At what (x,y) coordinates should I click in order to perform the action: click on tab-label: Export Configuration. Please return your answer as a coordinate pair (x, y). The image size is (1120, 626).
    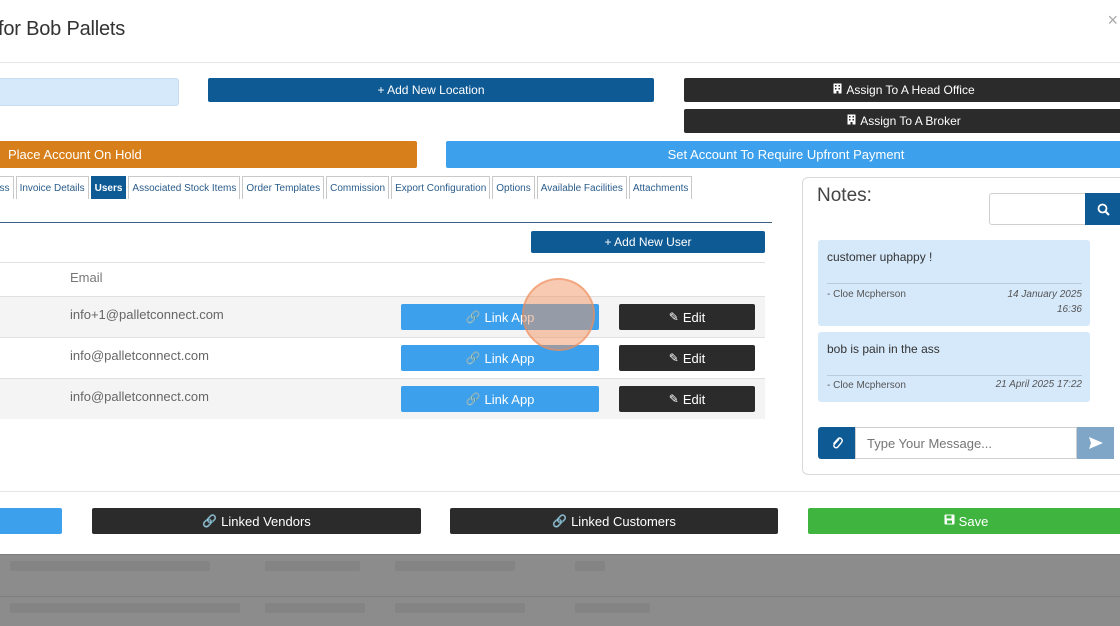
    Looking at the image, I should click on (441, 188).